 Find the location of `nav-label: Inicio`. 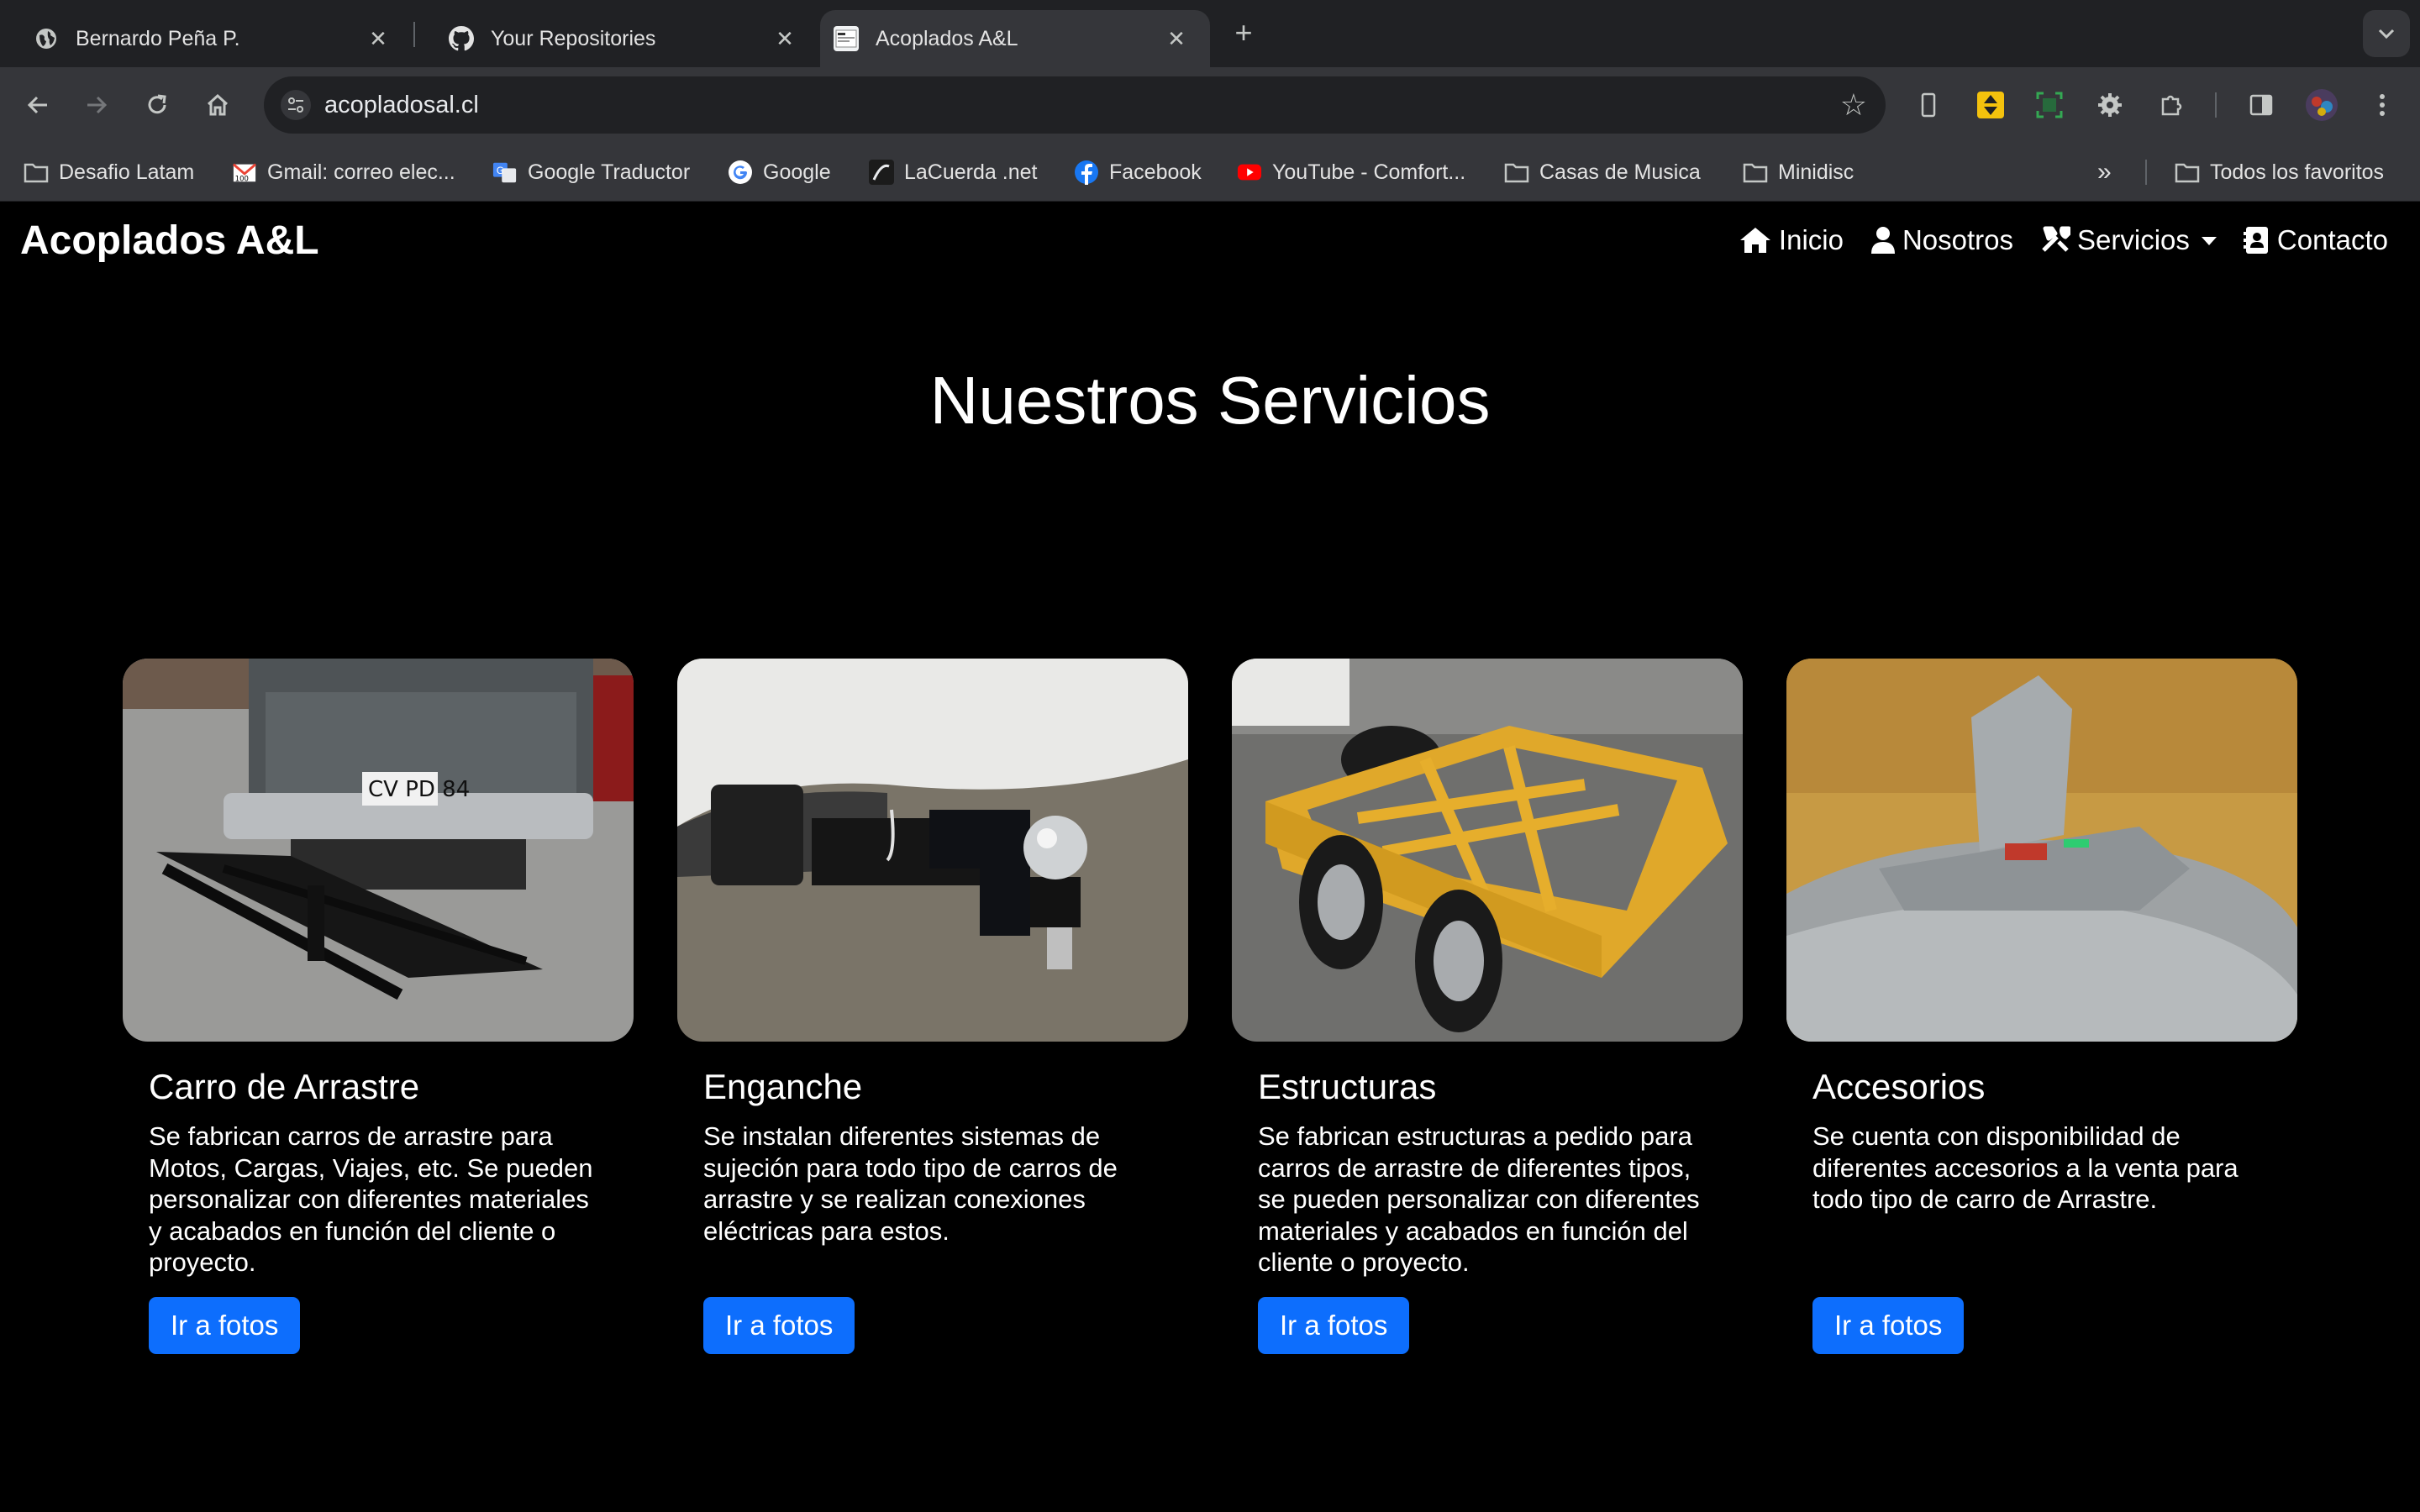

nav-label: Inicio is located at coordinates (1811, 239).